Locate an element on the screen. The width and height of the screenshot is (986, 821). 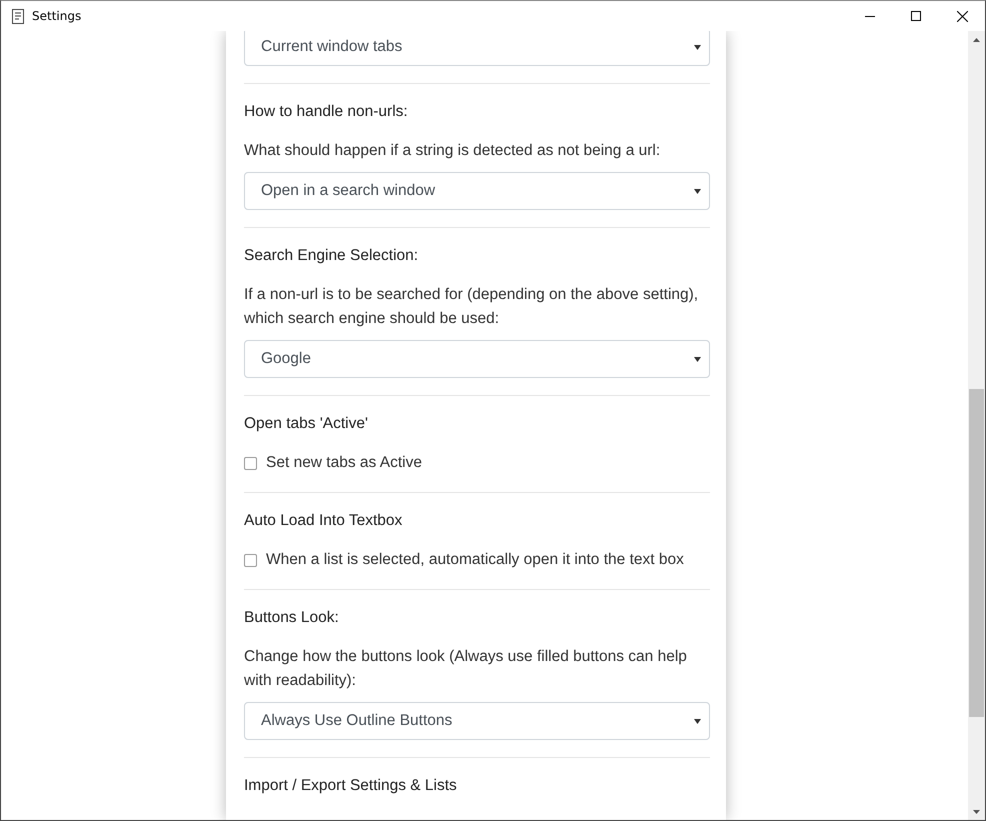
section-heading: Import / Export Settings & Lists is located at coordinates (351, 786).